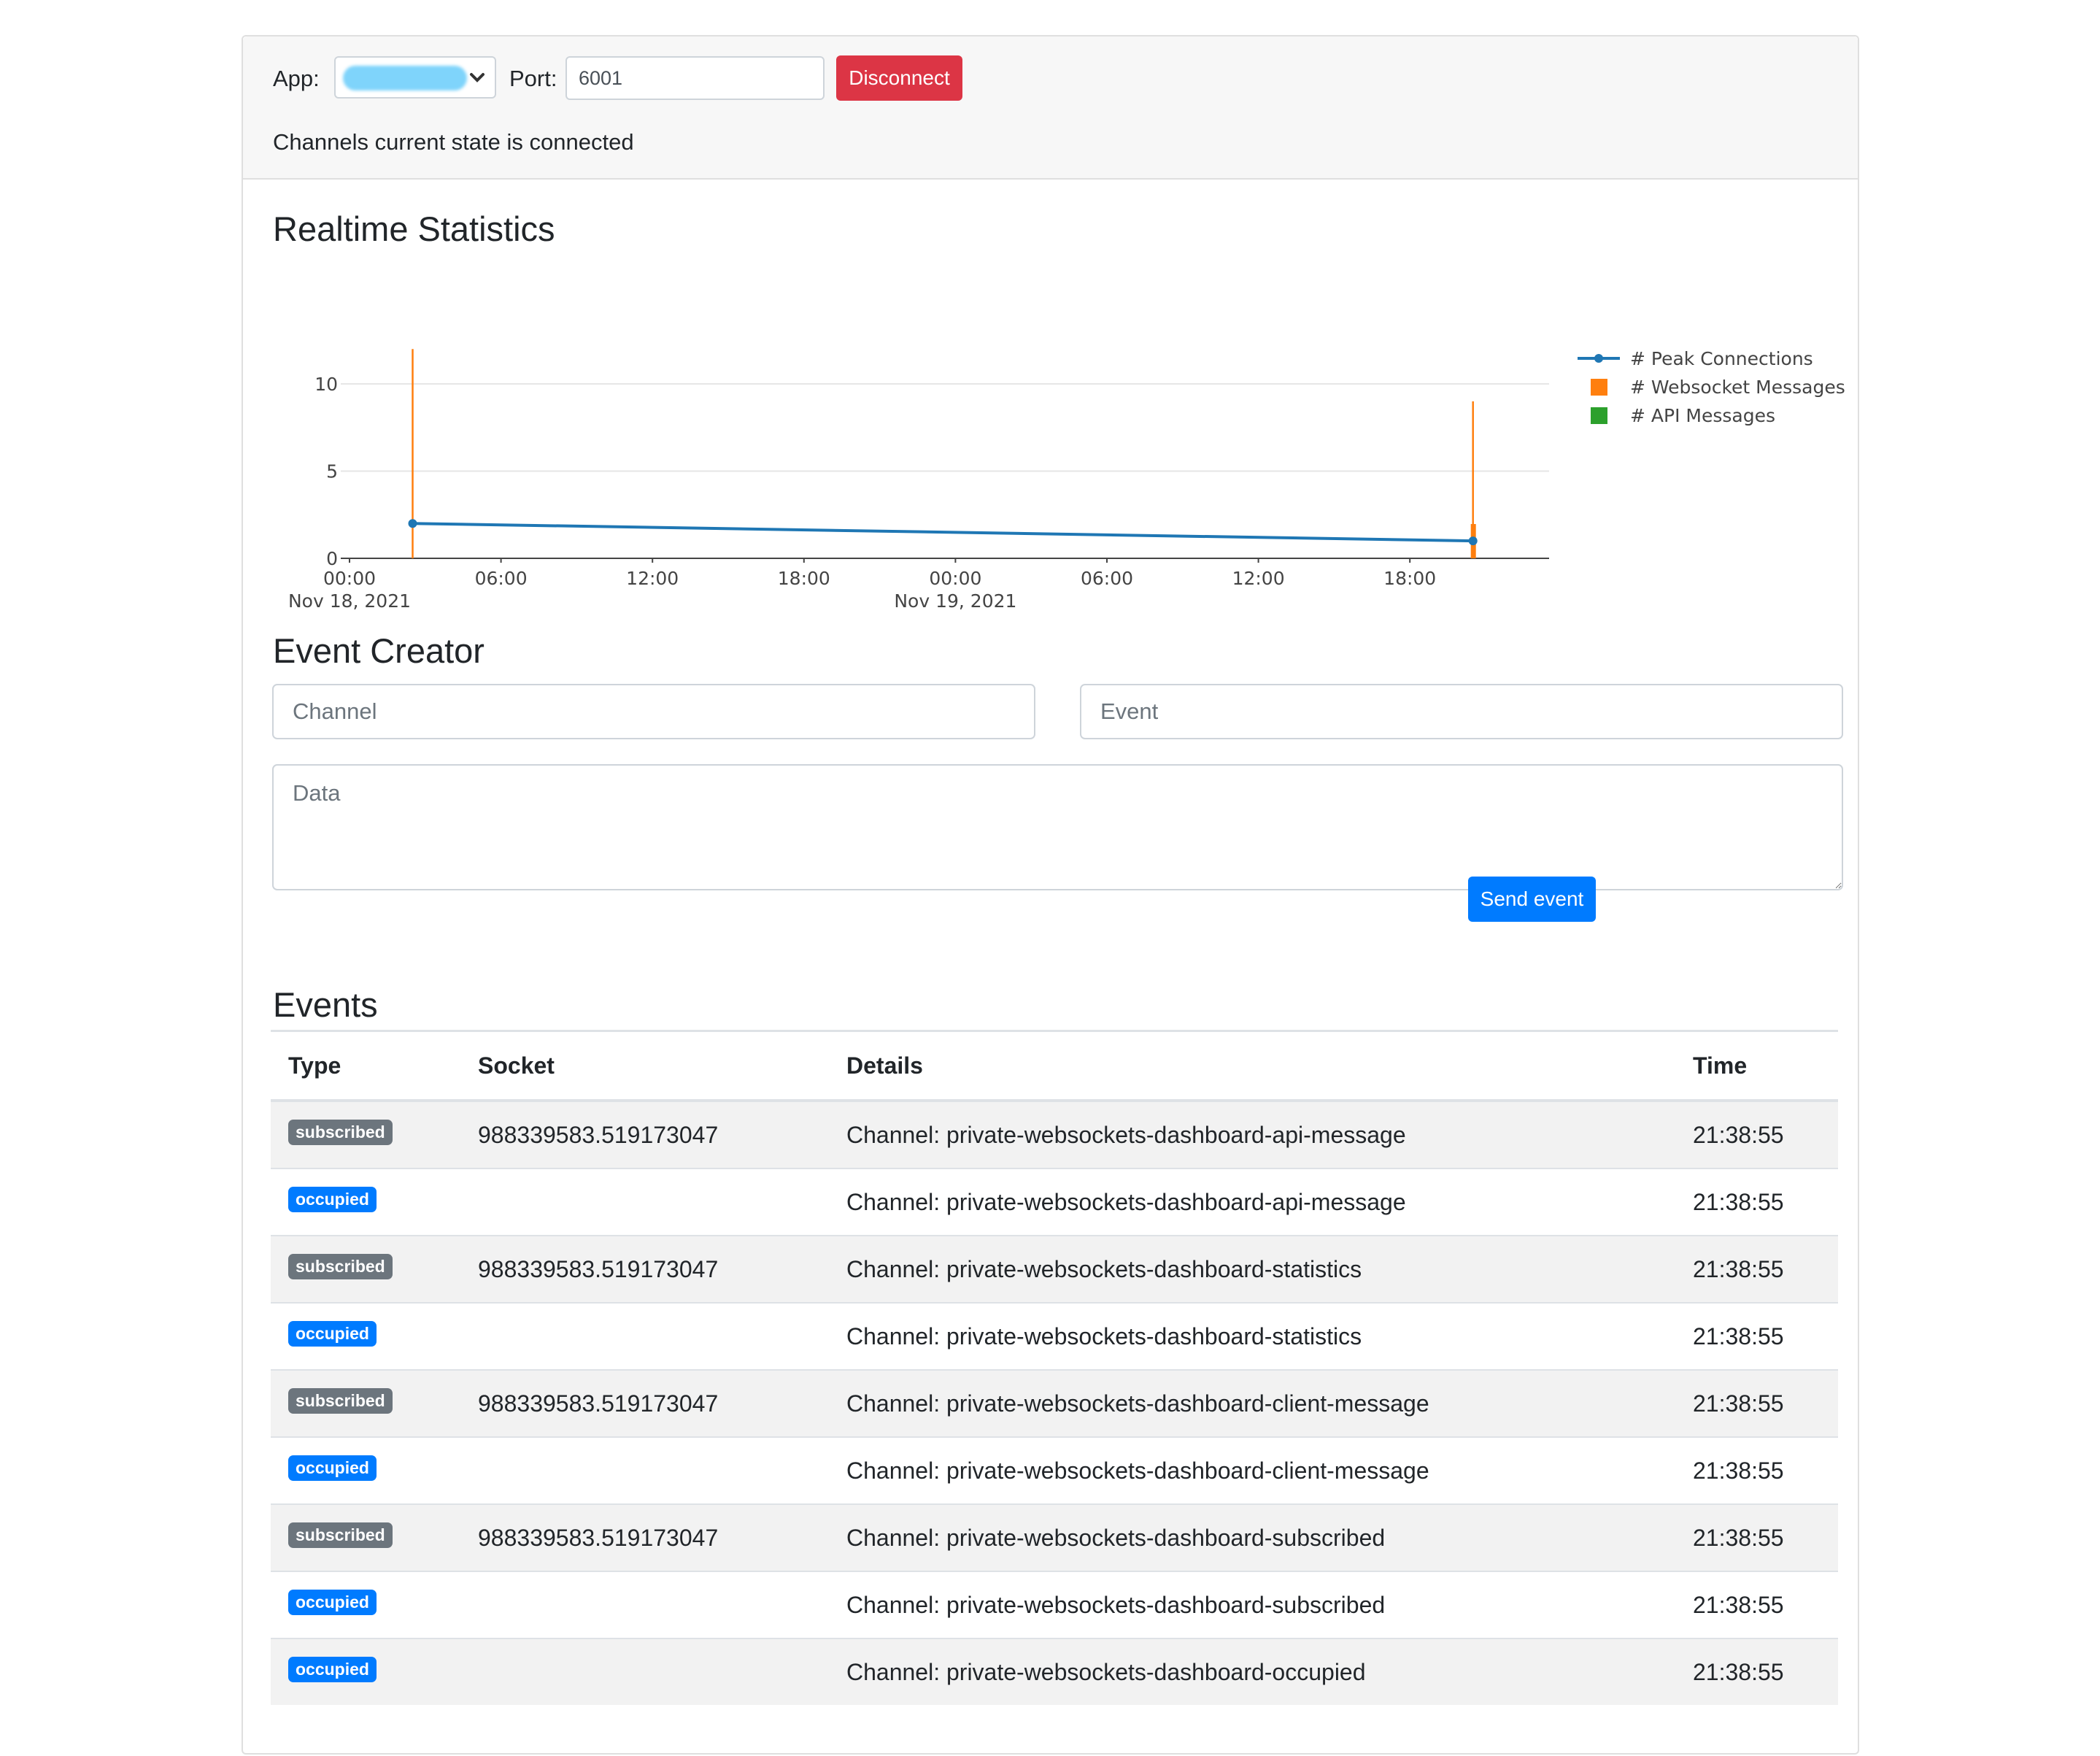 The image size is (2100, 1756). I want to click on chevron-down-icon, so click(477, 77).